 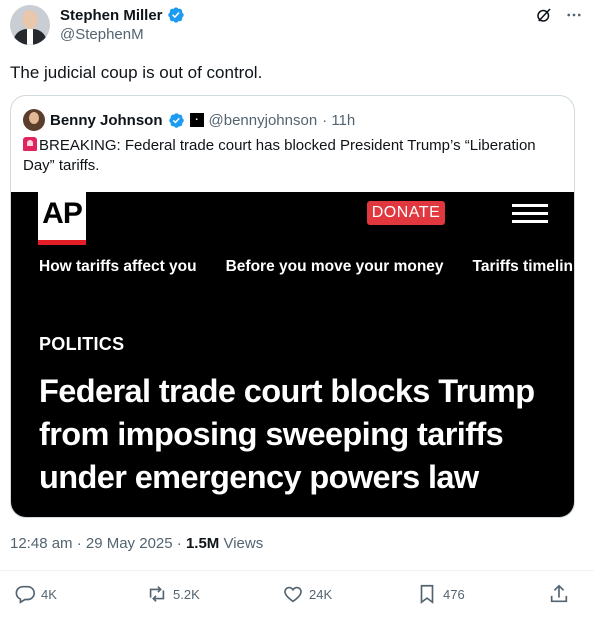 What do you see at coordinates (49, 594) in the screenshot?
I see `reply-count: 4K` at bounding box center [49, 594].